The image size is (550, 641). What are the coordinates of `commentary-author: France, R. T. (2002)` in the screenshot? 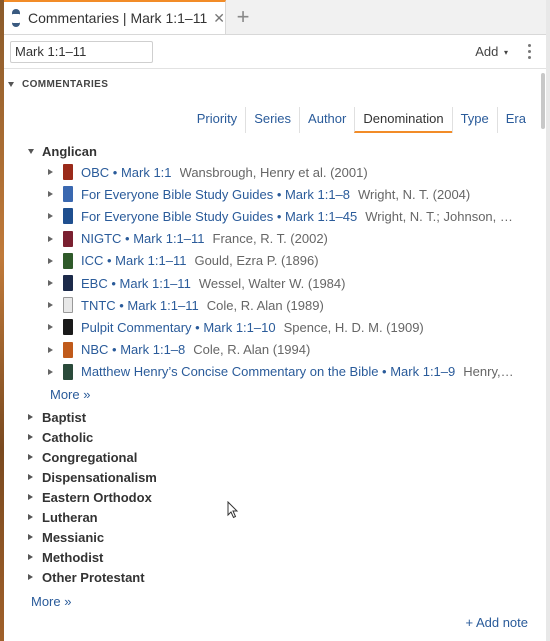 It's located at (270, 239).